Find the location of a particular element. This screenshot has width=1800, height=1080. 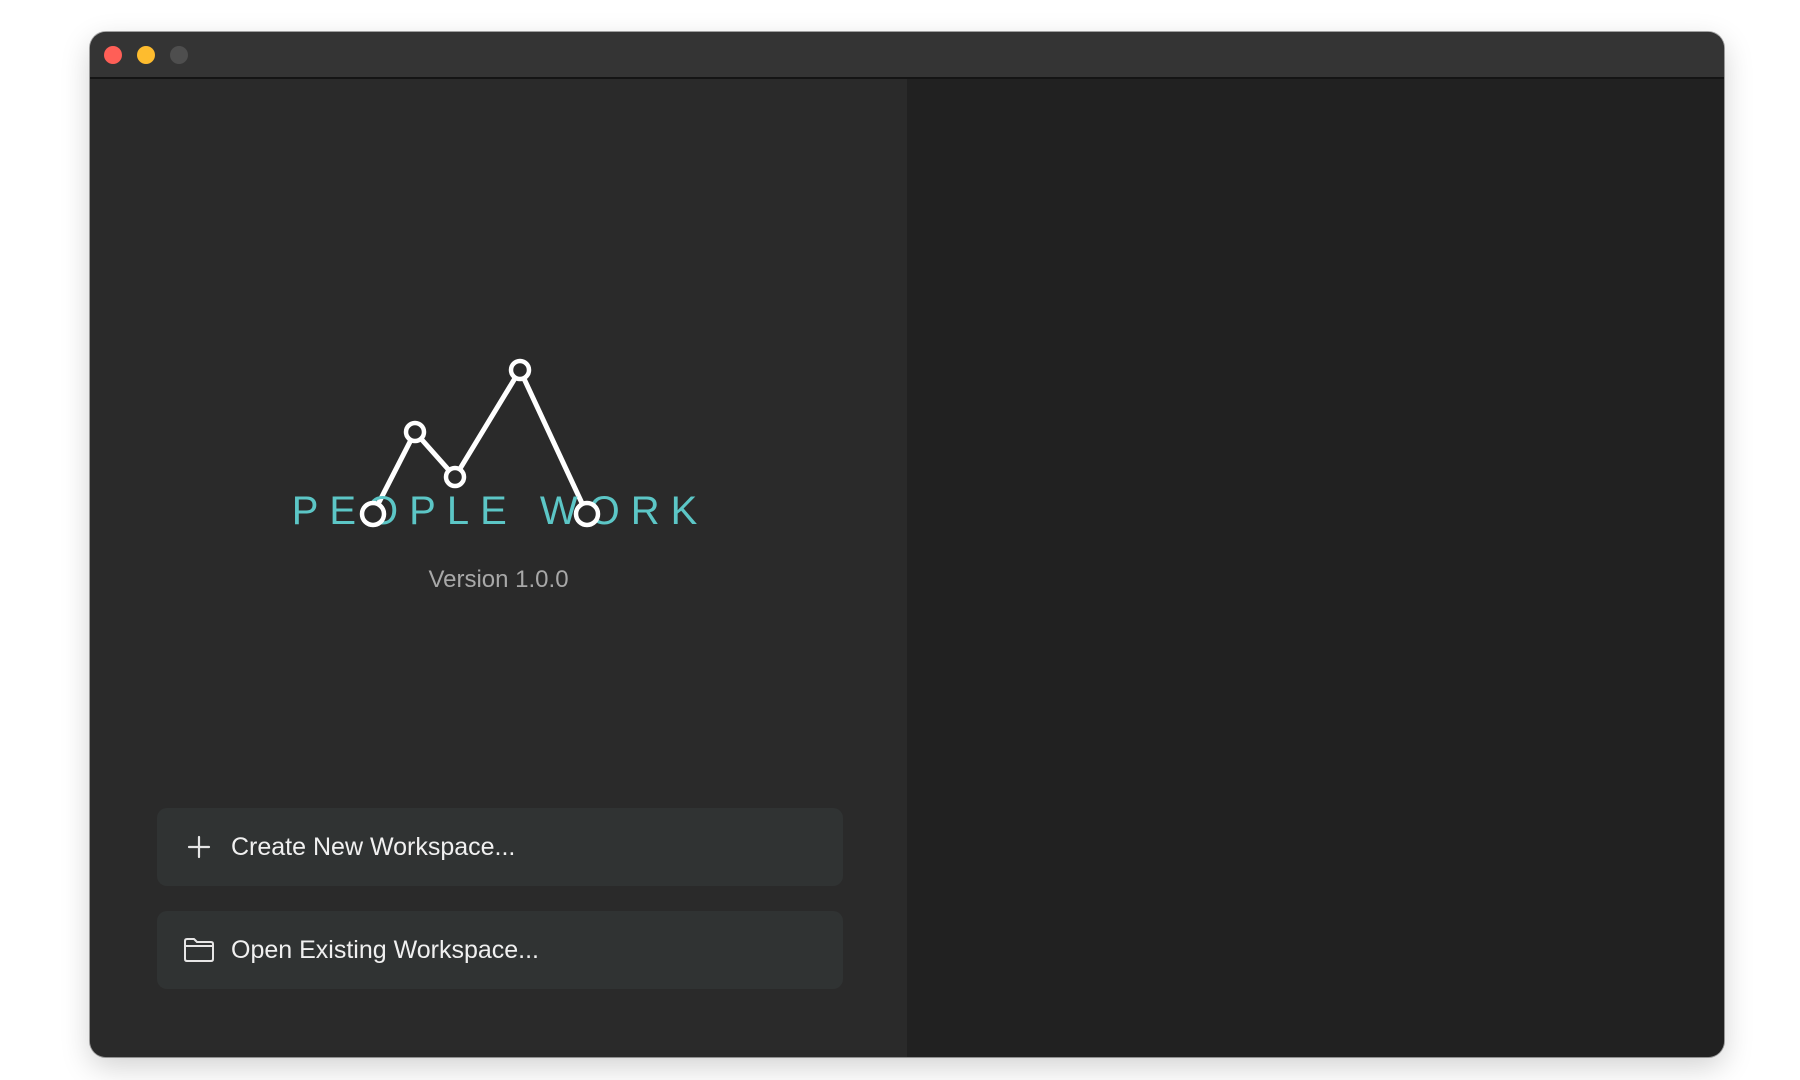

title-bar is located at coordinates (907, 55).